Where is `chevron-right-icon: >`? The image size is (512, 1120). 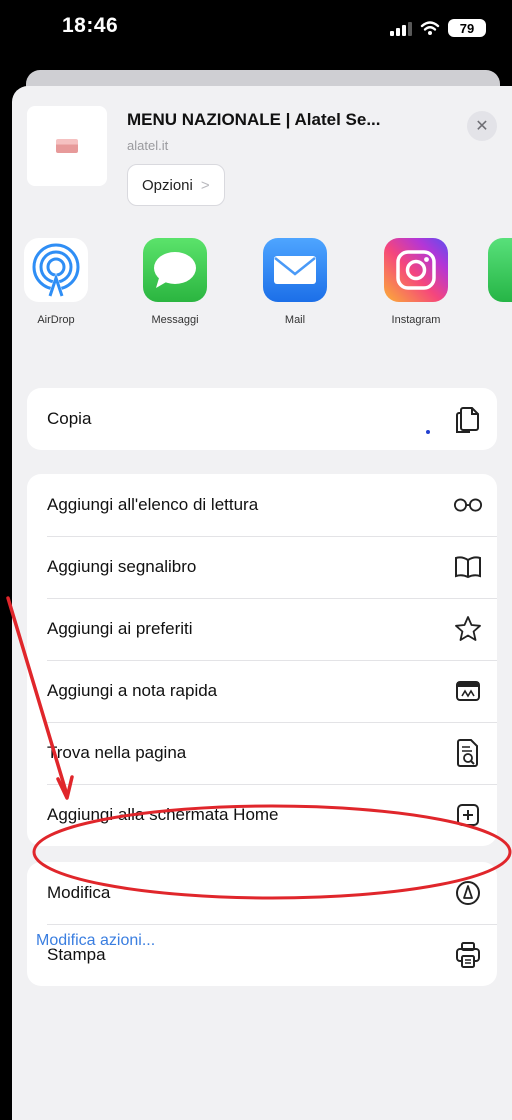
chevron-right-icon: > is located at coordinates (205, 185).